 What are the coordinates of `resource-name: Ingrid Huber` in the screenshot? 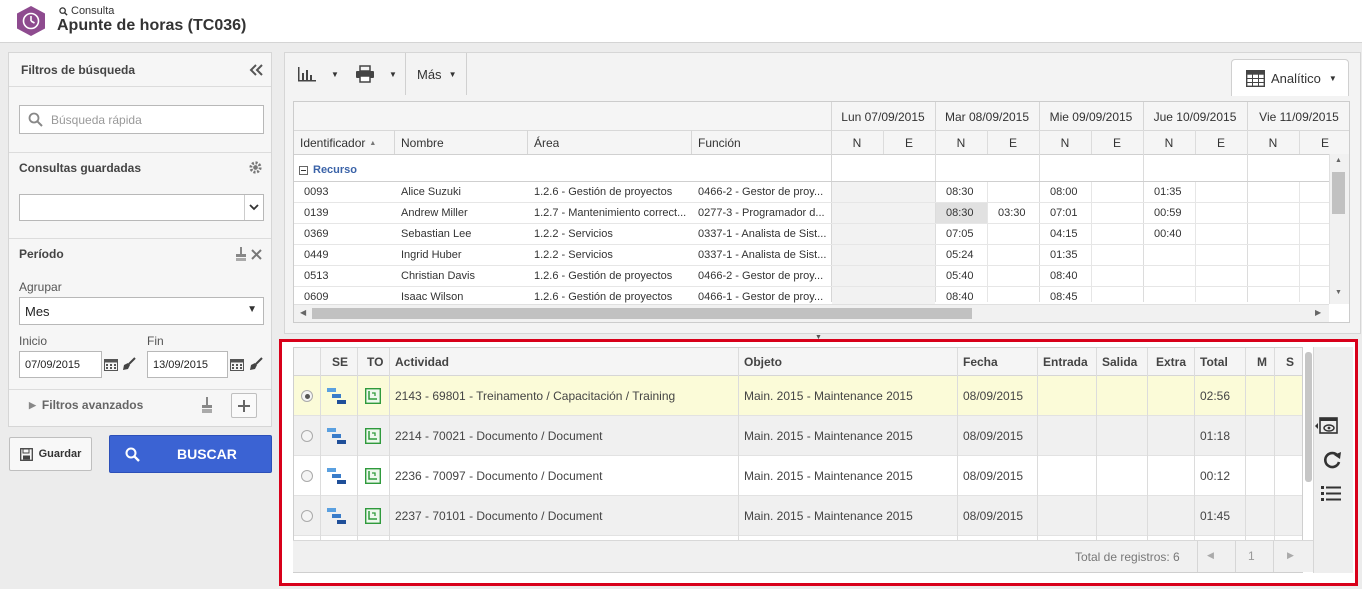 It's located at (431, 255).